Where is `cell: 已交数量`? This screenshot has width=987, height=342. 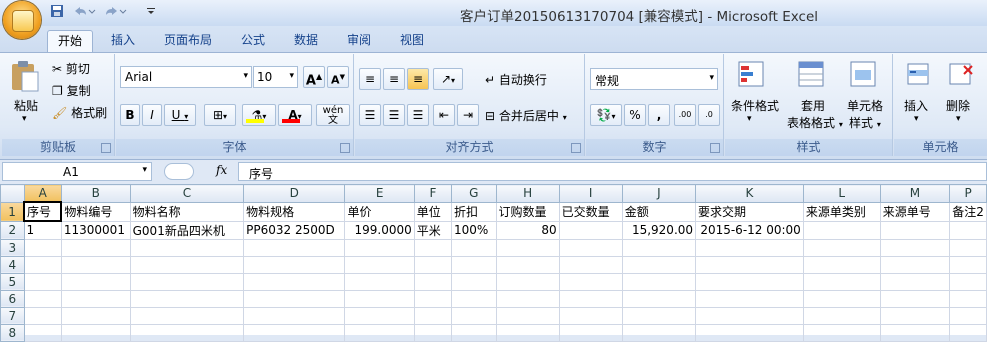 cell: 已交数量 is located at coordinates (590, 211).